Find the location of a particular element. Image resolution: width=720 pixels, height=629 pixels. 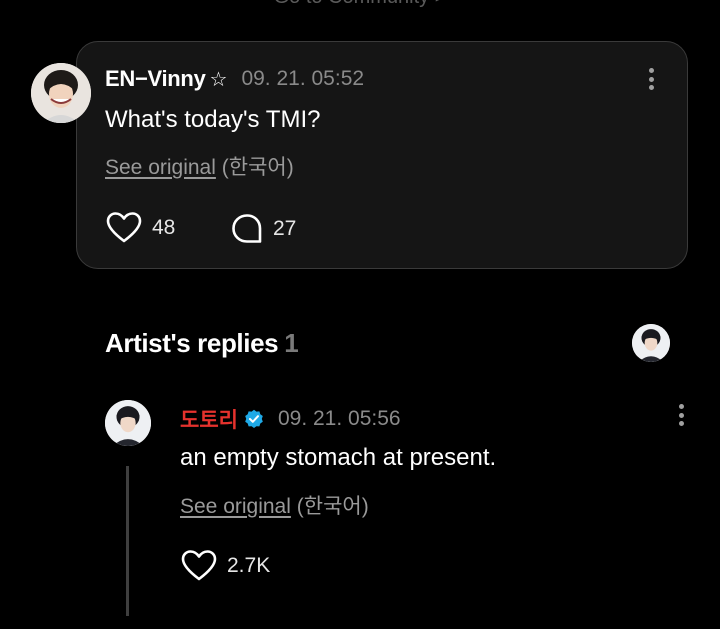

reply-timestamp: 09. 21. 05:56 is located at coordinates (339, 418).